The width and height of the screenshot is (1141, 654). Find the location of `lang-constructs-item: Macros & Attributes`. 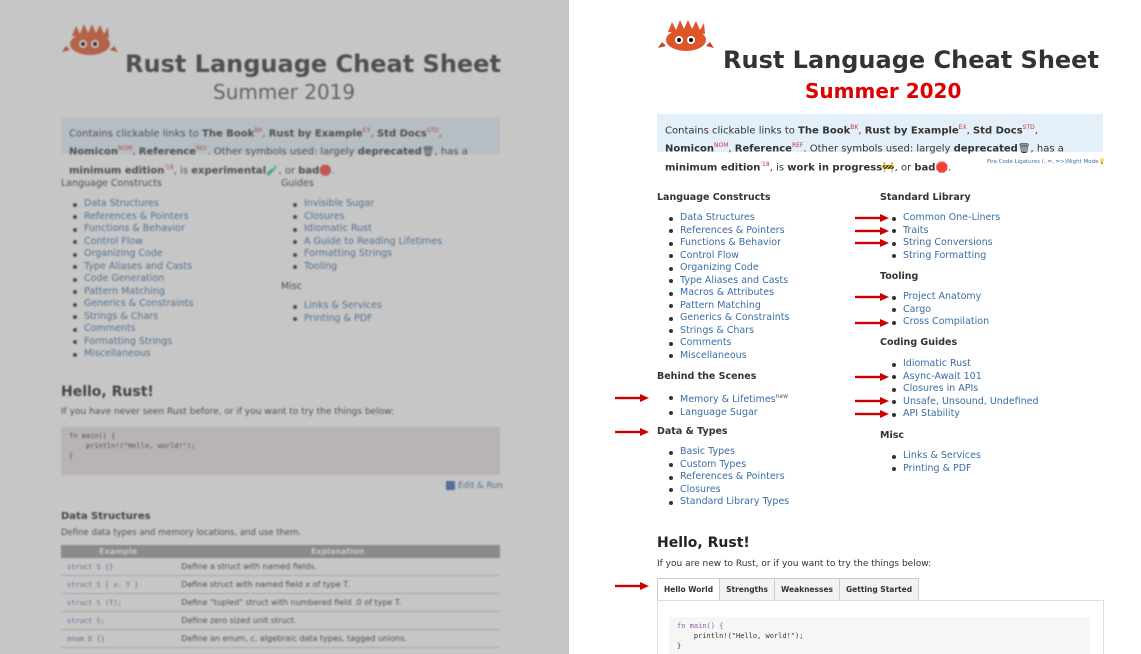

lang-constructs-item: Macros & Attributes is located at coordinates (727, 293).